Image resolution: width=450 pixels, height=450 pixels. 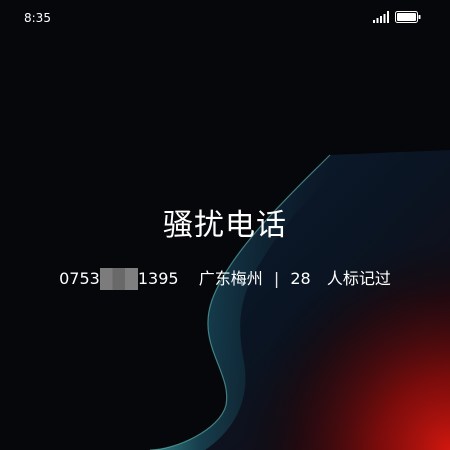 I want to click on mark-count: 28, so click(x=300, y=278).